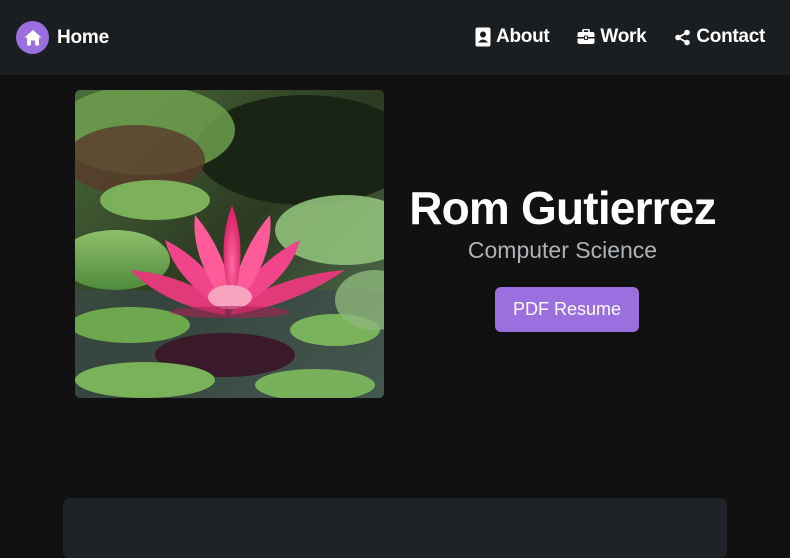  What do you see at coordinates (586, 37) in the screenshot?
I see `briefcase-icon` at bounding box center [586, 37].